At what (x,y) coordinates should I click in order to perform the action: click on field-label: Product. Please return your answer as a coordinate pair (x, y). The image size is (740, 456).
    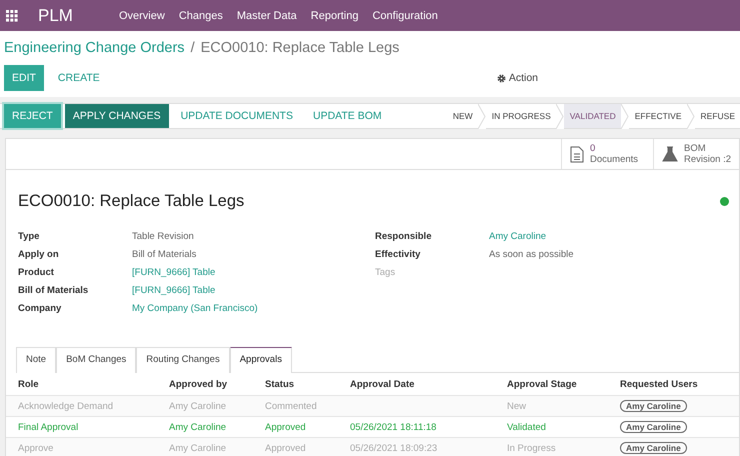
    Looking at the image, I should click on (36, 273).